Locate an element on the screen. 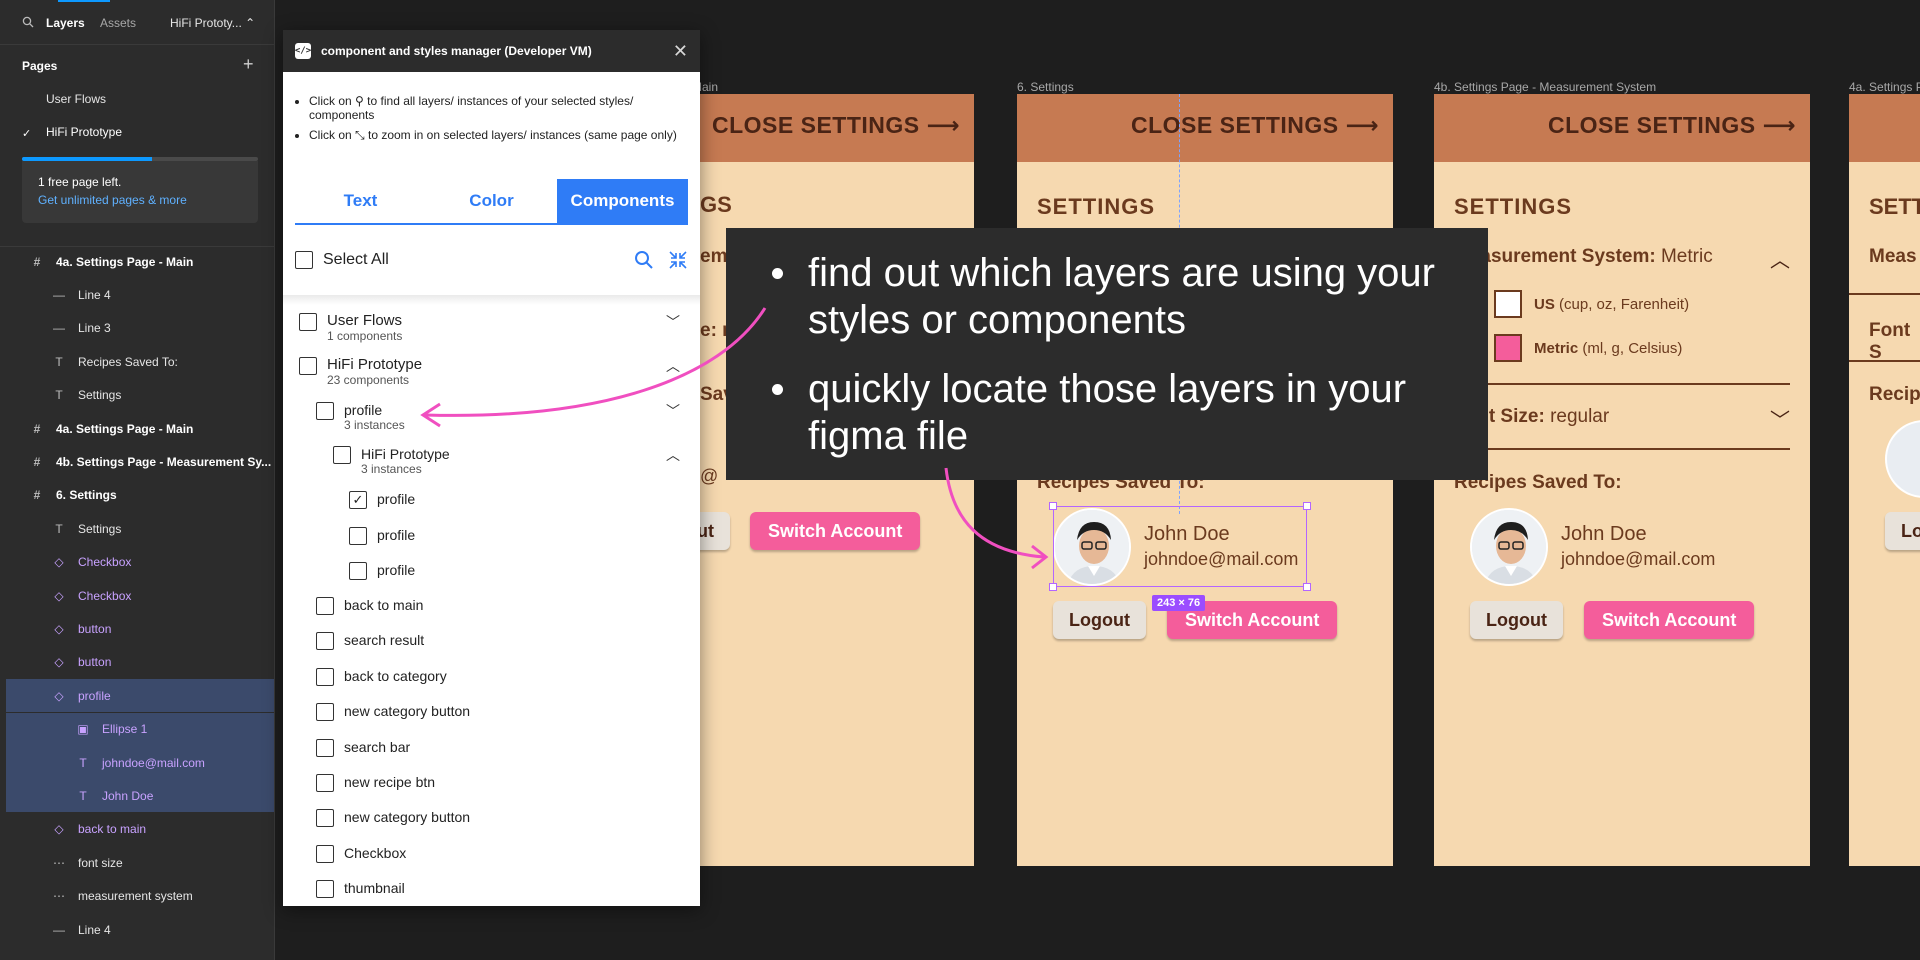  tab-color: Color is located at coordinates (491, 201).